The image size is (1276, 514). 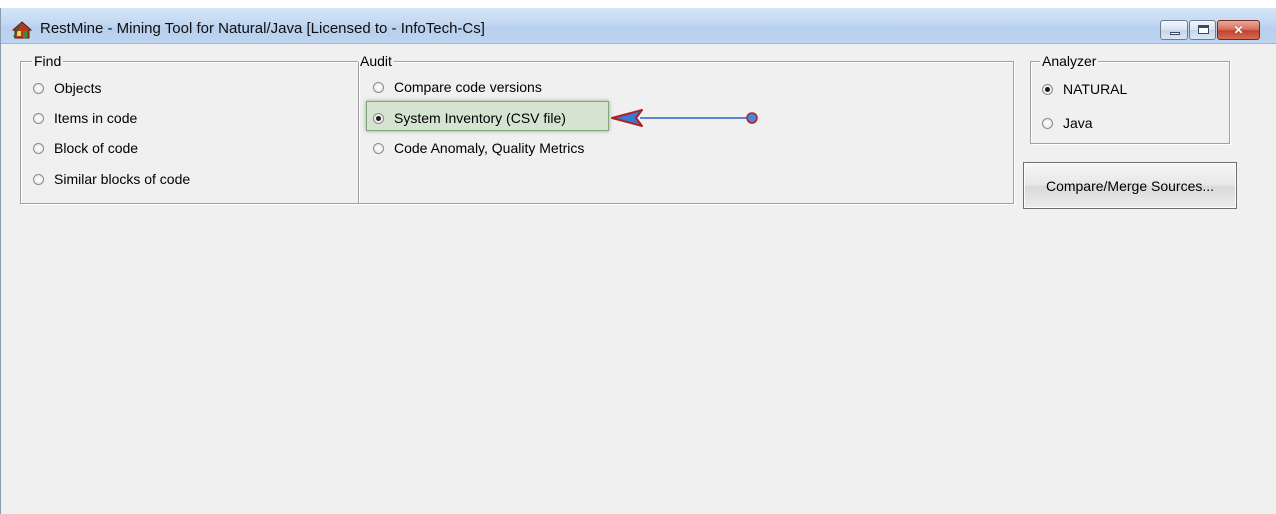 I want to click on radio-label: Items in code, so click(x=96, y=118).